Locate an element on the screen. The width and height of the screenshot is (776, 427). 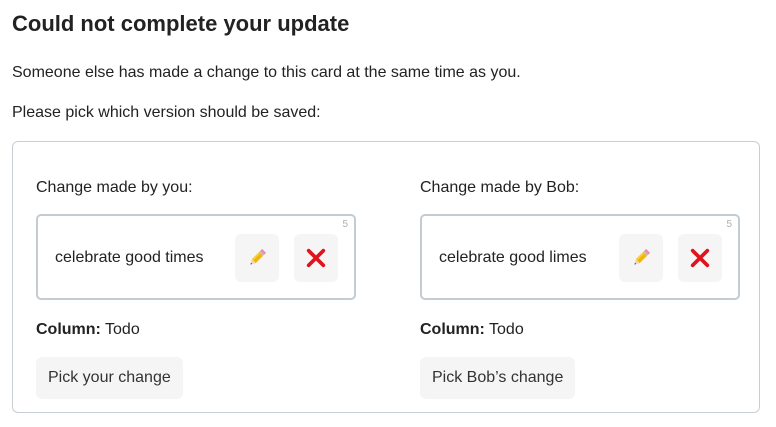
card-preview: 5 celebrate good times is located at coordinates (196, 257).